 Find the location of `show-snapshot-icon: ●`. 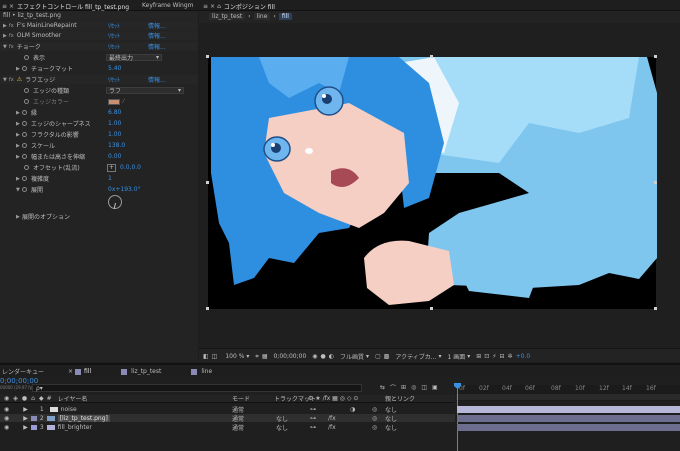

show-snapshot-icon: ● is located at coordinates (323, 356).